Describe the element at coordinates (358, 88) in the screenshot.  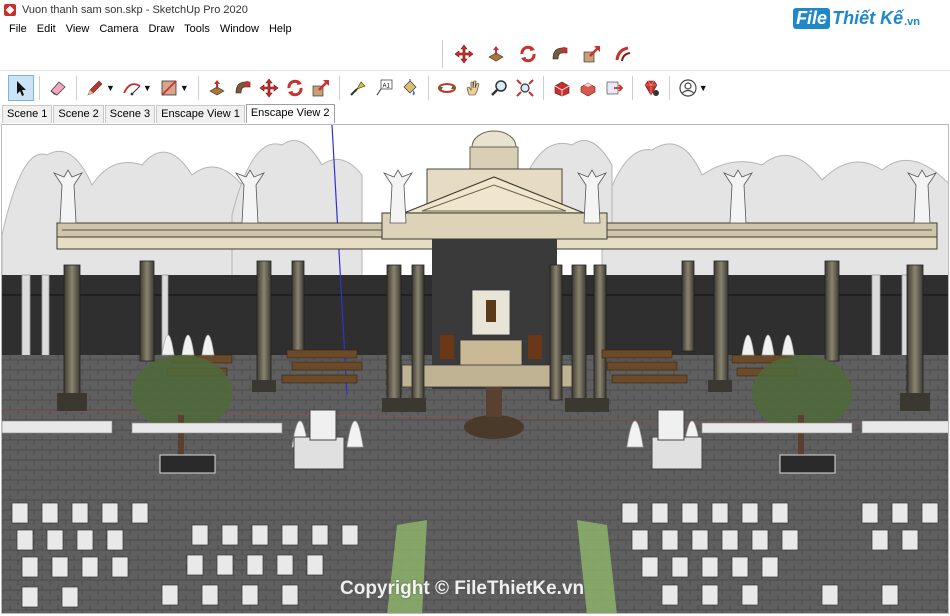
I see `tape-measure-icon` at that location.